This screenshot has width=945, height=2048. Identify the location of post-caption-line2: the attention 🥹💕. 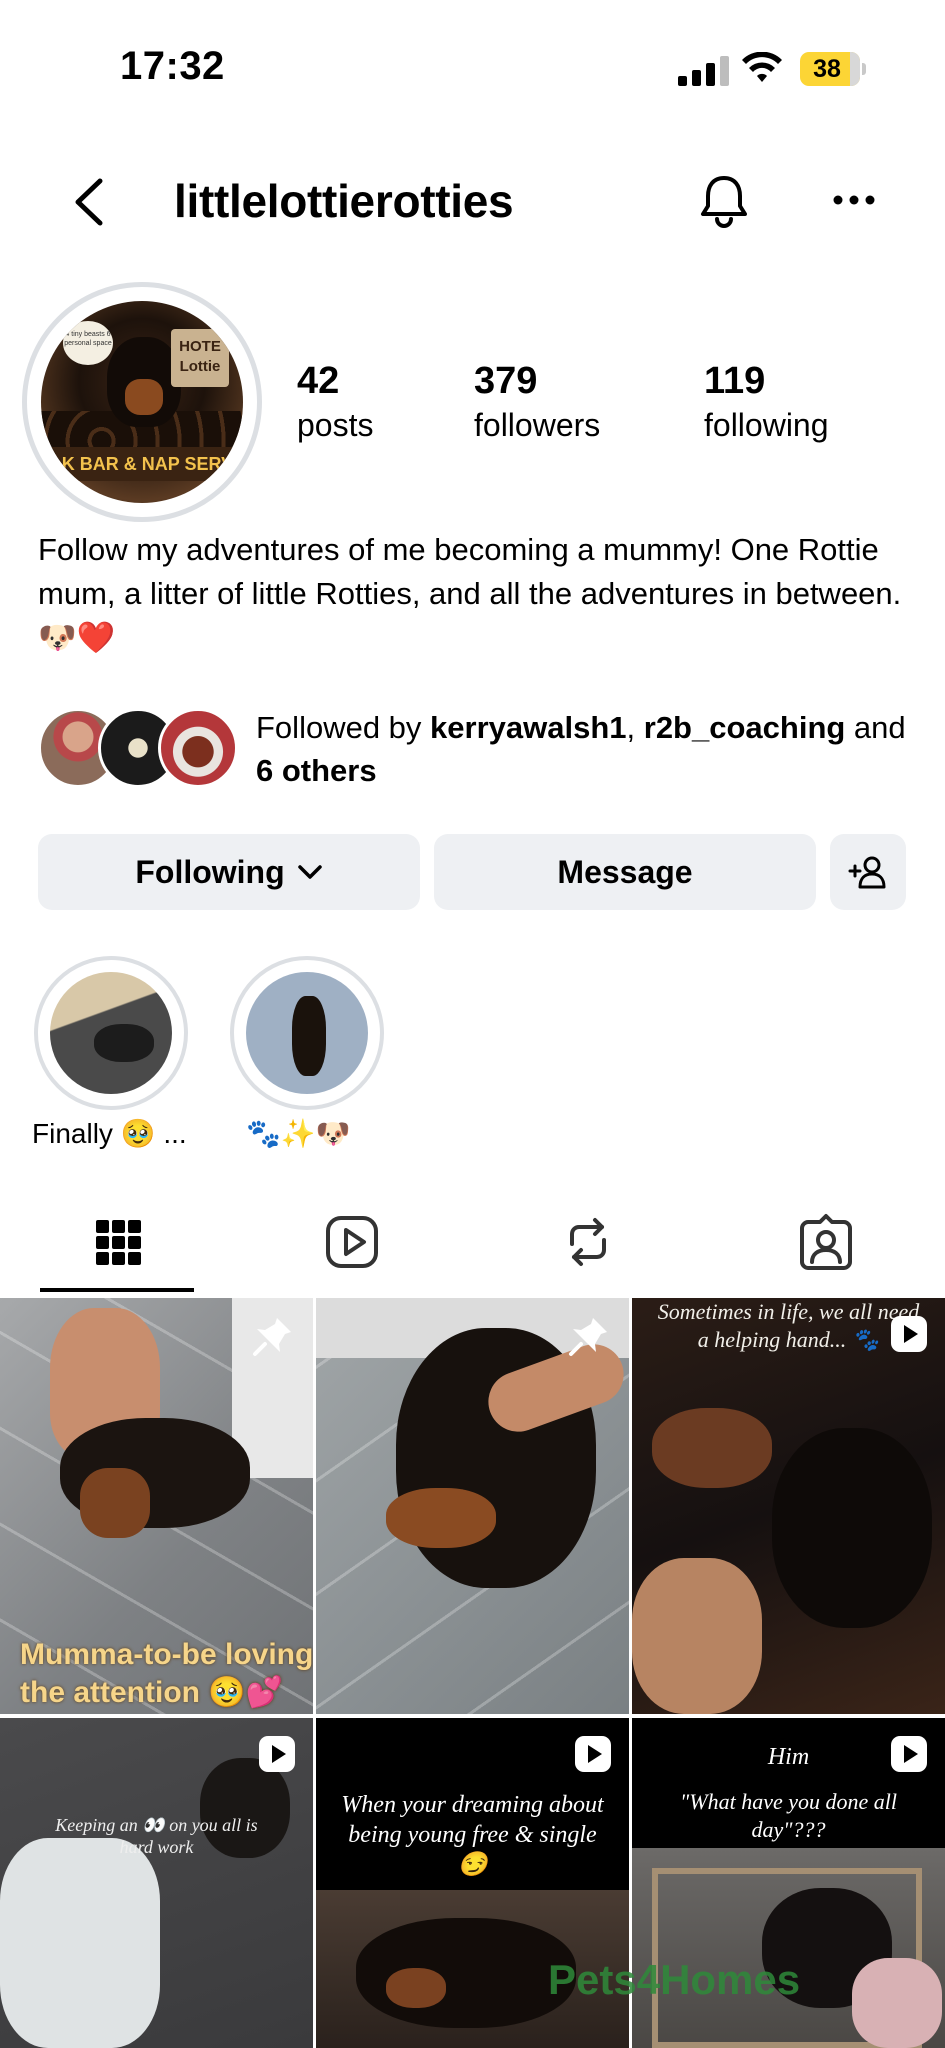
(152, 1692).